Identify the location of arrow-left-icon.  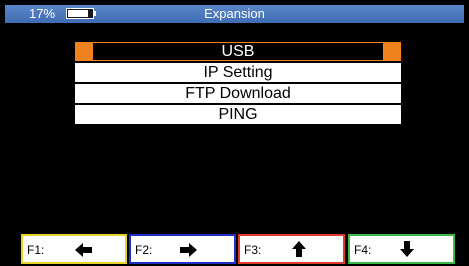
(83, 250).